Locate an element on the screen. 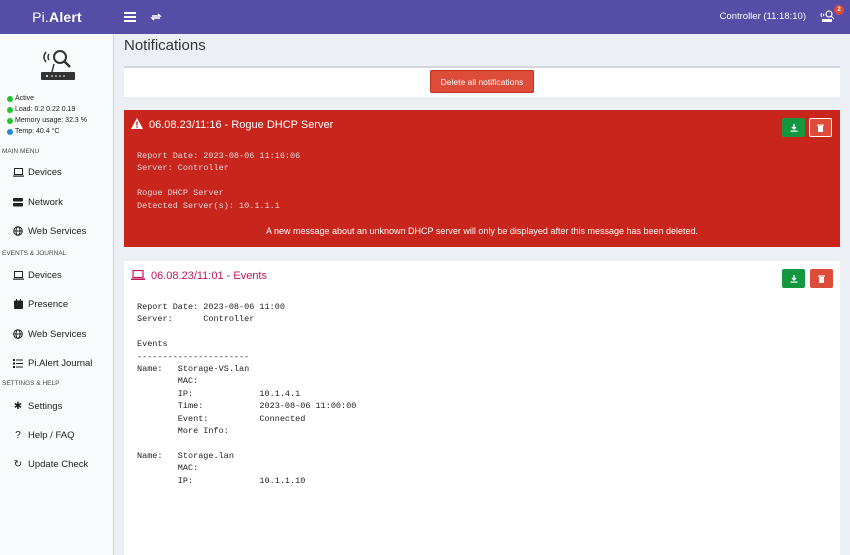 The height and width of the screenshot is (555, 850). warning-icon is located at coordinates (137, 125).